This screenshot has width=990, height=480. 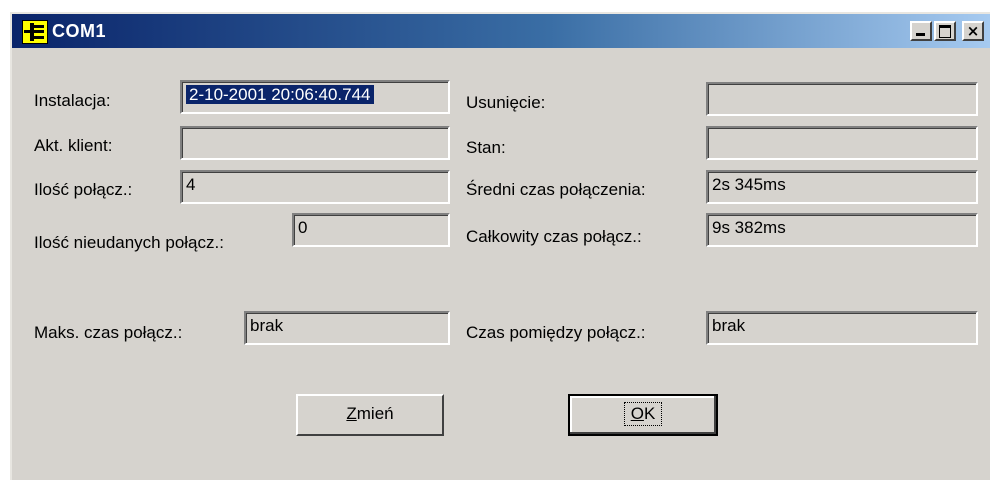 I want to click on maks-czas-label: Maks. czas połącz.:, so click(x=108, y=332).